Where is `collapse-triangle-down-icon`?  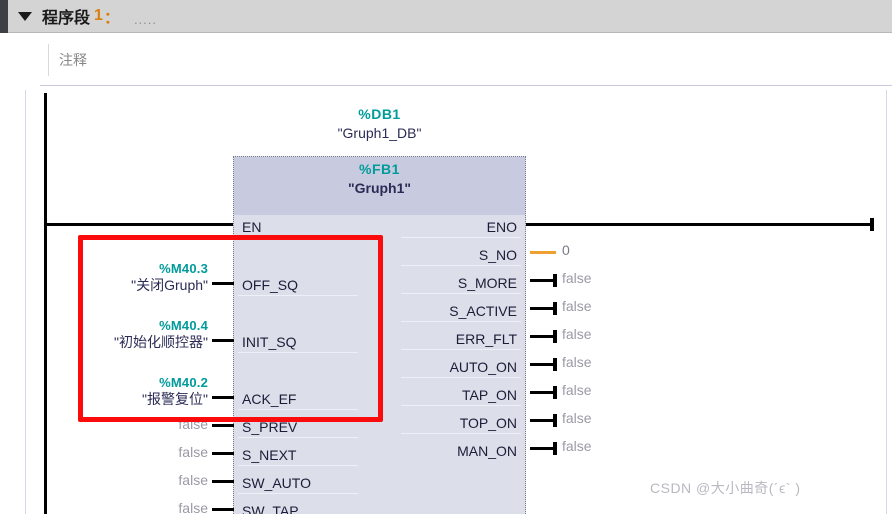 collapse-triangle-down-icon is located at coordinates (25, 16).